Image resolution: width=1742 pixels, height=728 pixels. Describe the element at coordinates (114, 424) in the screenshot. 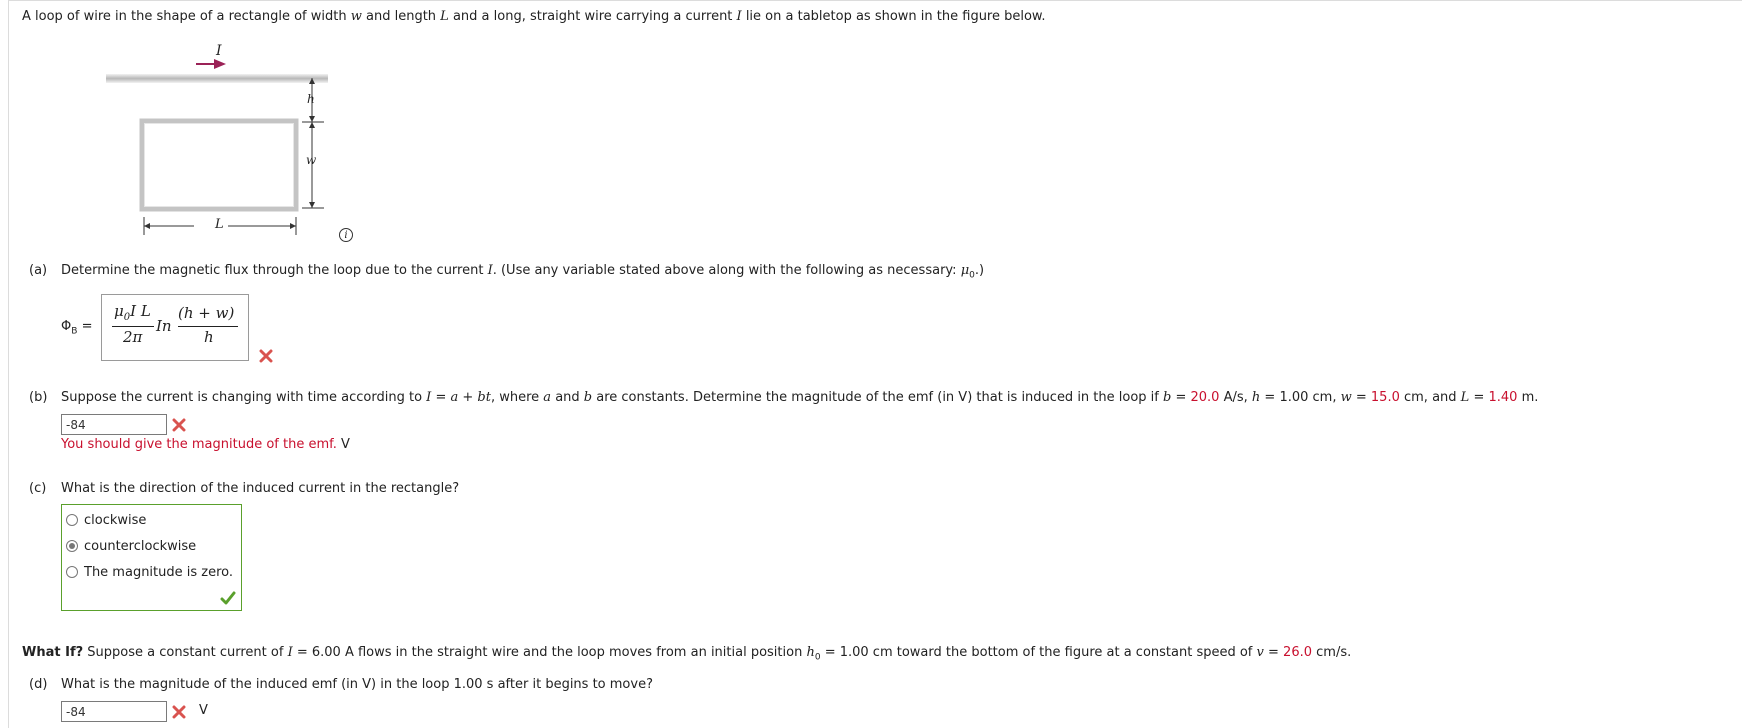

I see `part-b-emf-input` at that location.